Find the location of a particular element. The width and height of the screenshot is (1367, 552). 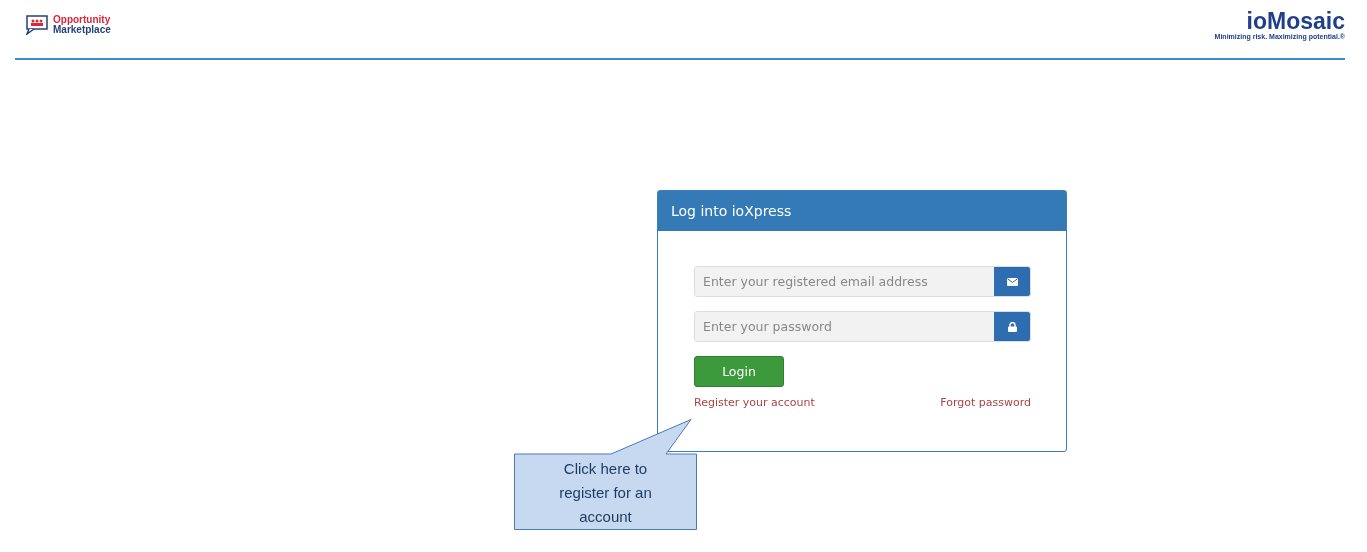

brand-name: Opportunity is located at coordinates (82, 20).